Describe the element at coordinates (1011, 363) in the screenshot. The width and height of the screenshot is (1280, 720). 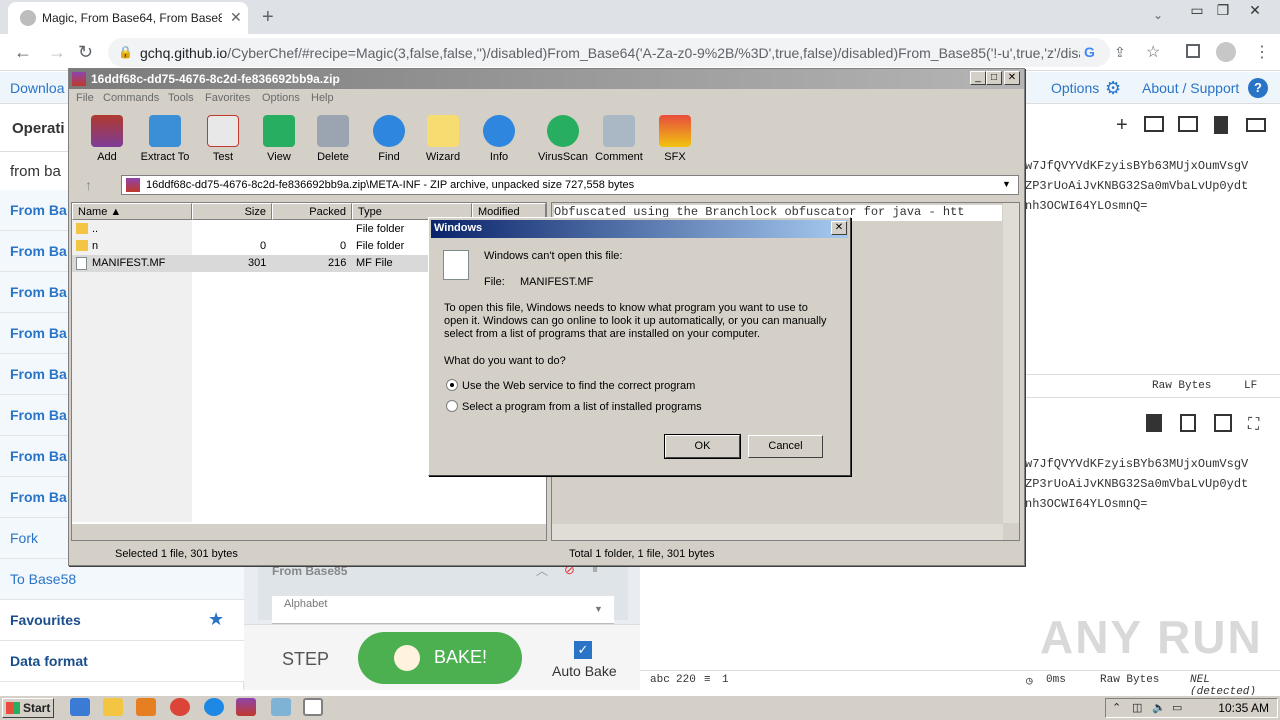
I see `vertical-scrollbar` at that location.